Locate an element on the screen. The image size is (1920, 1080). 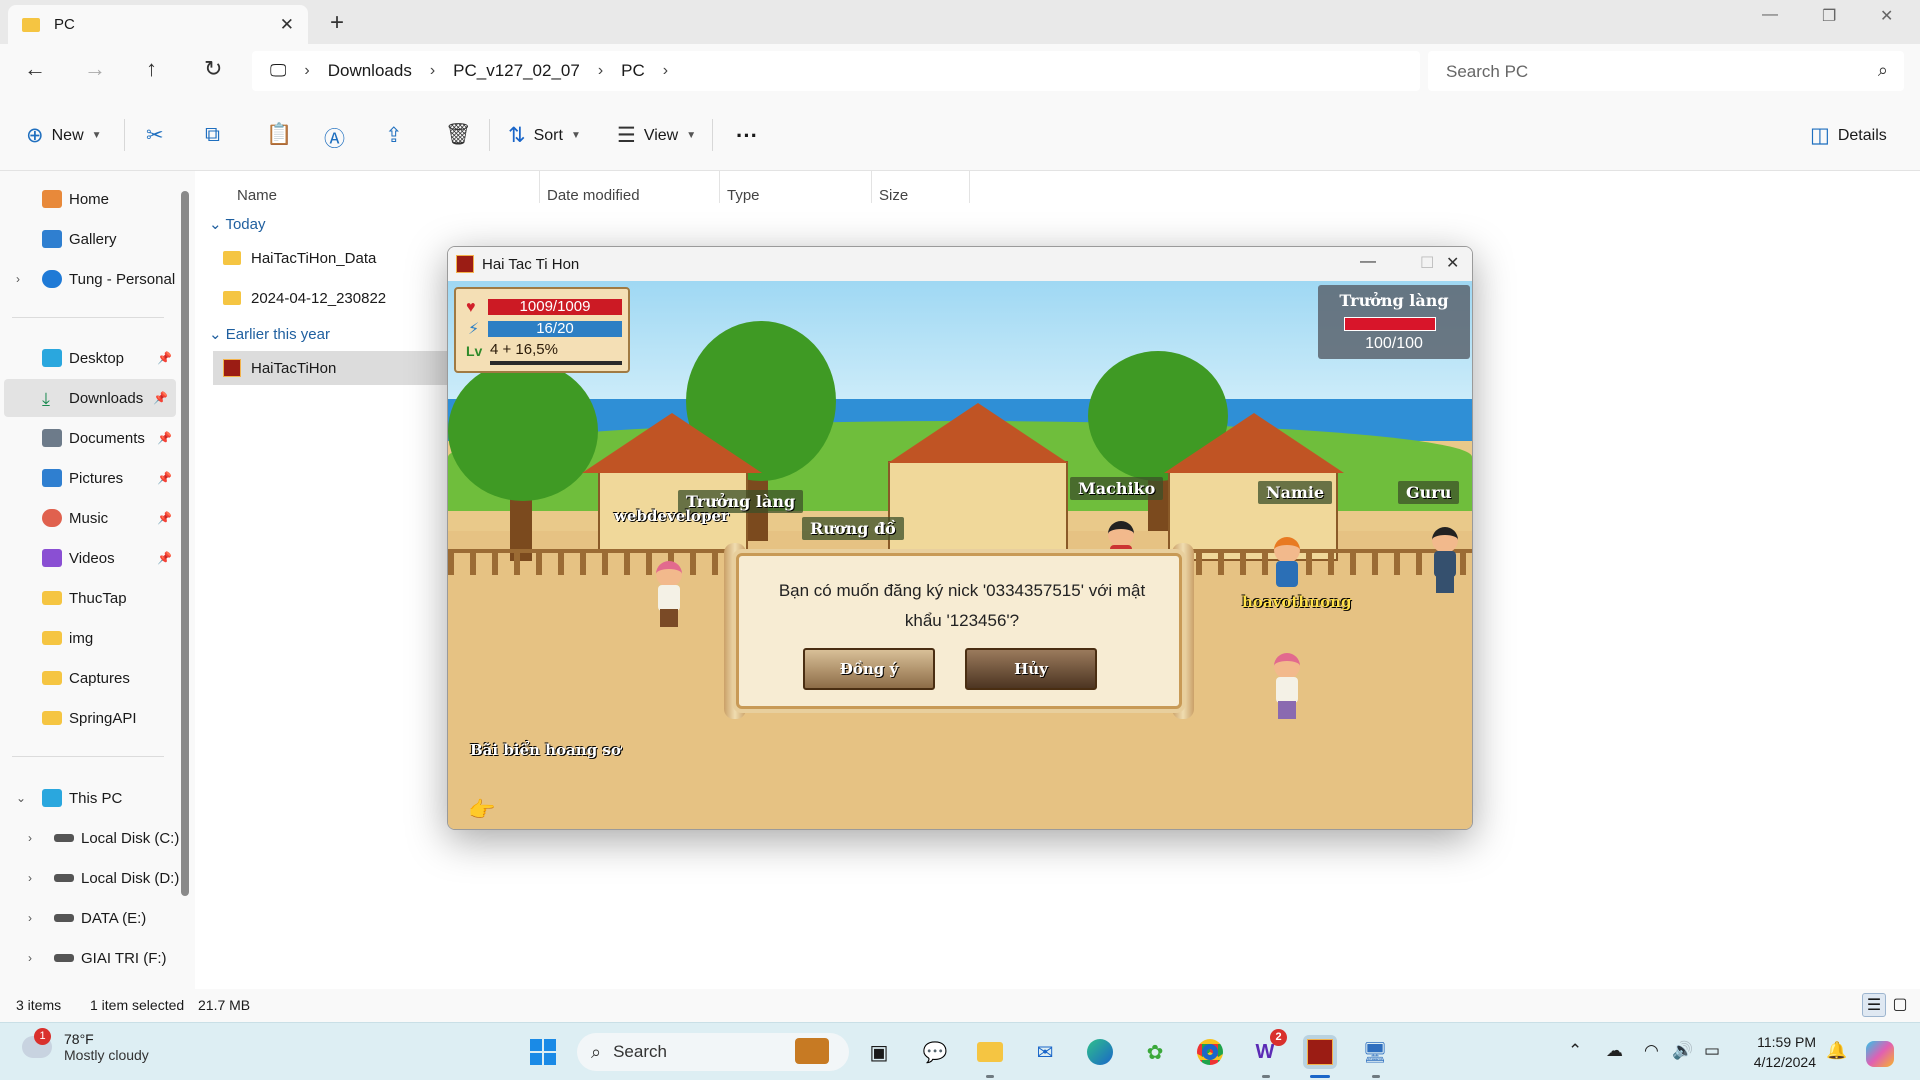
app-icon: ✿ is located at coordinates (1155, 1052).